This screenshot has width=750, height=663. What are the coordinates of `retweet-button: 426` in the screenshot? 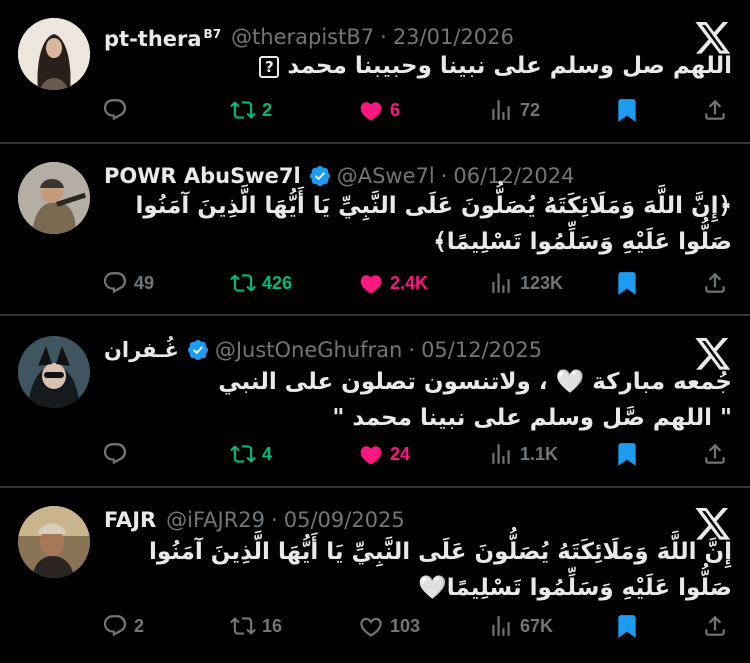 It's located at (261, 283).